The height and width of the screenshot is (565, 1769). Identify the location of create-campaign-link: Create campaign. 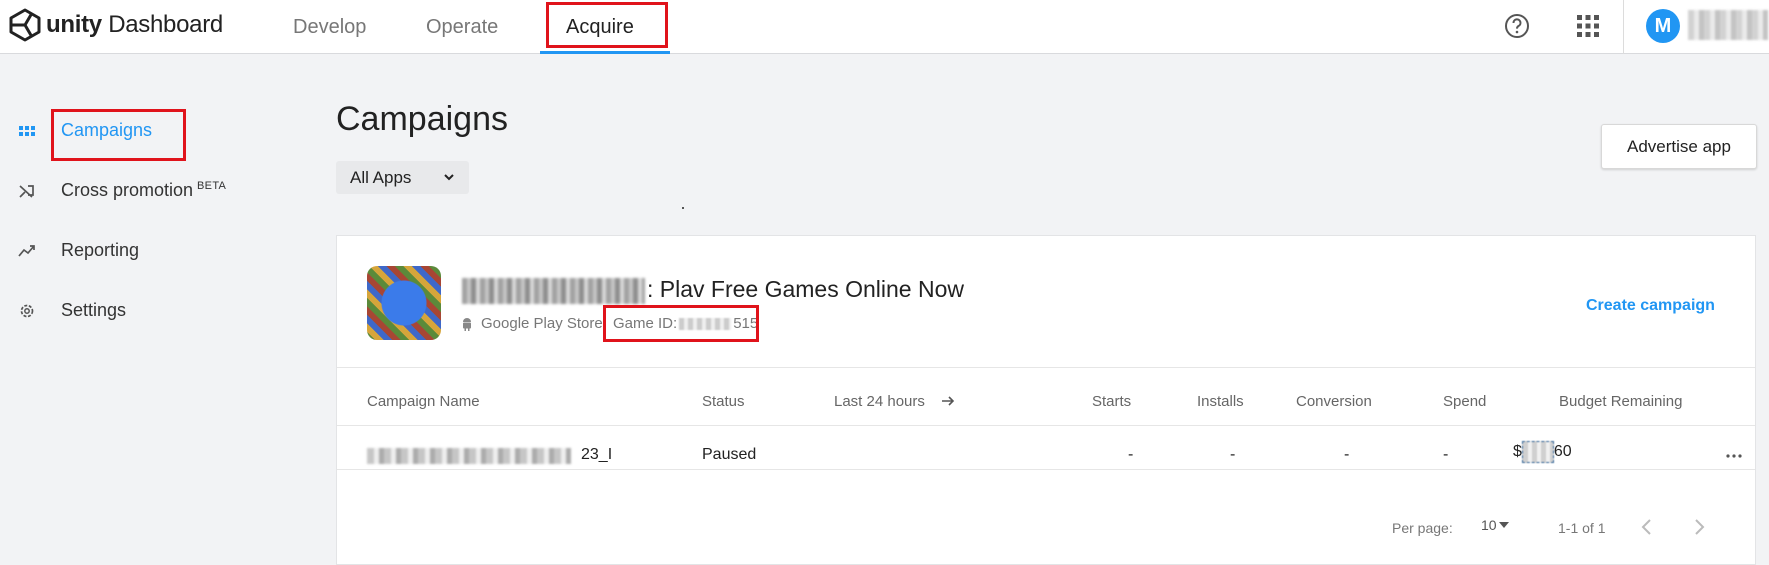
(1650, 306).